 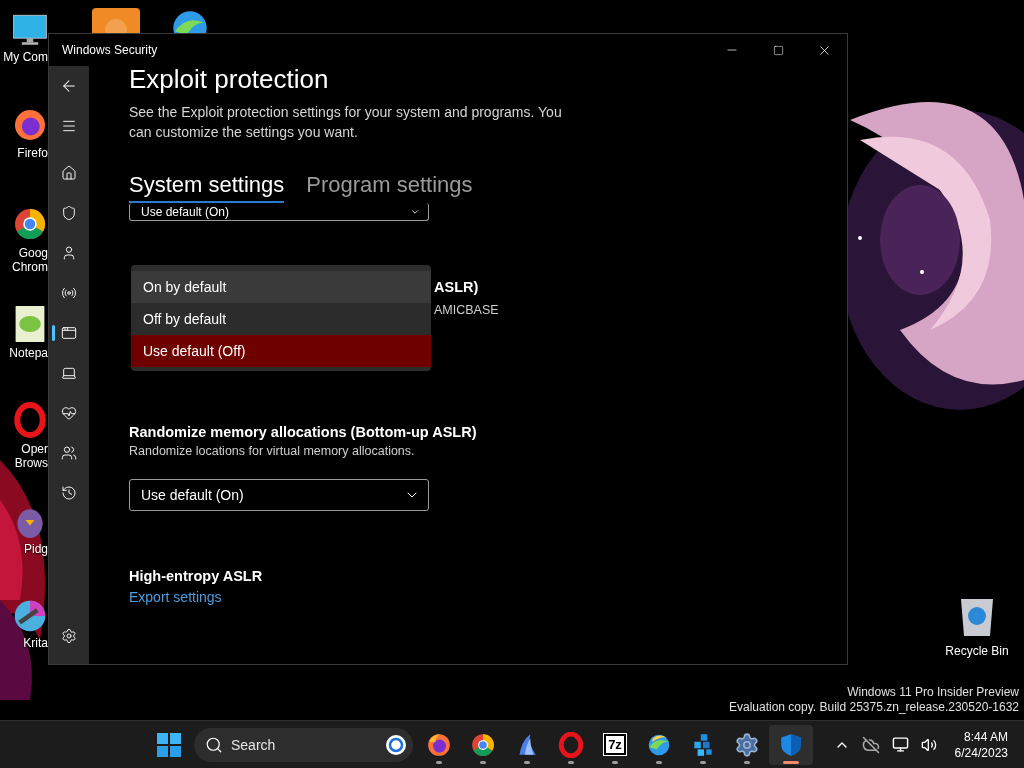 What do you see at coordinates (175, 597) in the screenshot?
I see `export-settings-link: Export settings` at bounding box center [175, 597].